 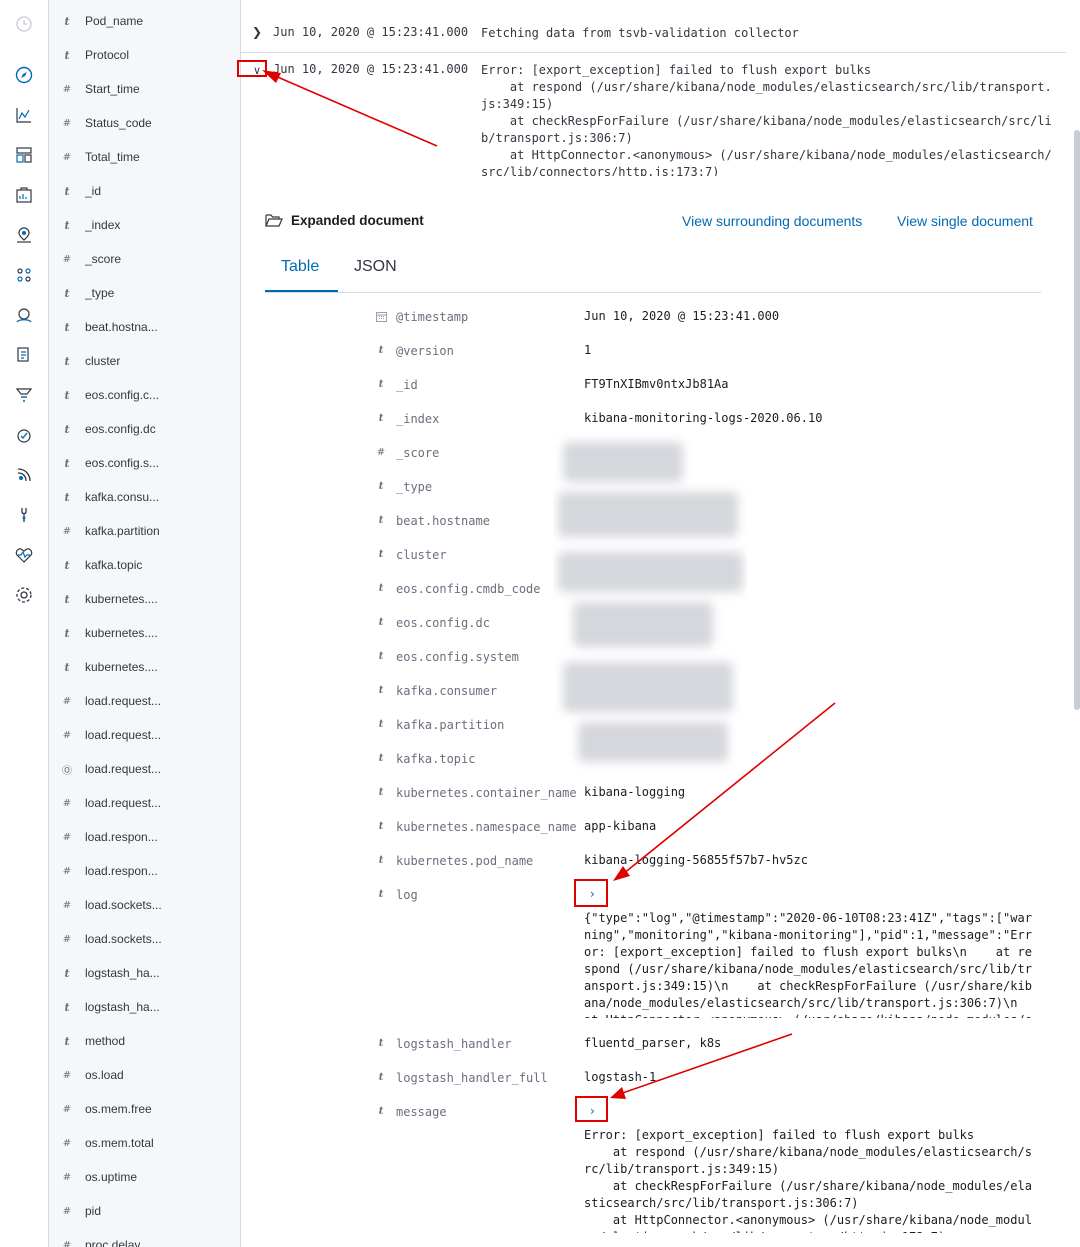 I want to click on field-list-item: # _score, so click(x=144, y=259).